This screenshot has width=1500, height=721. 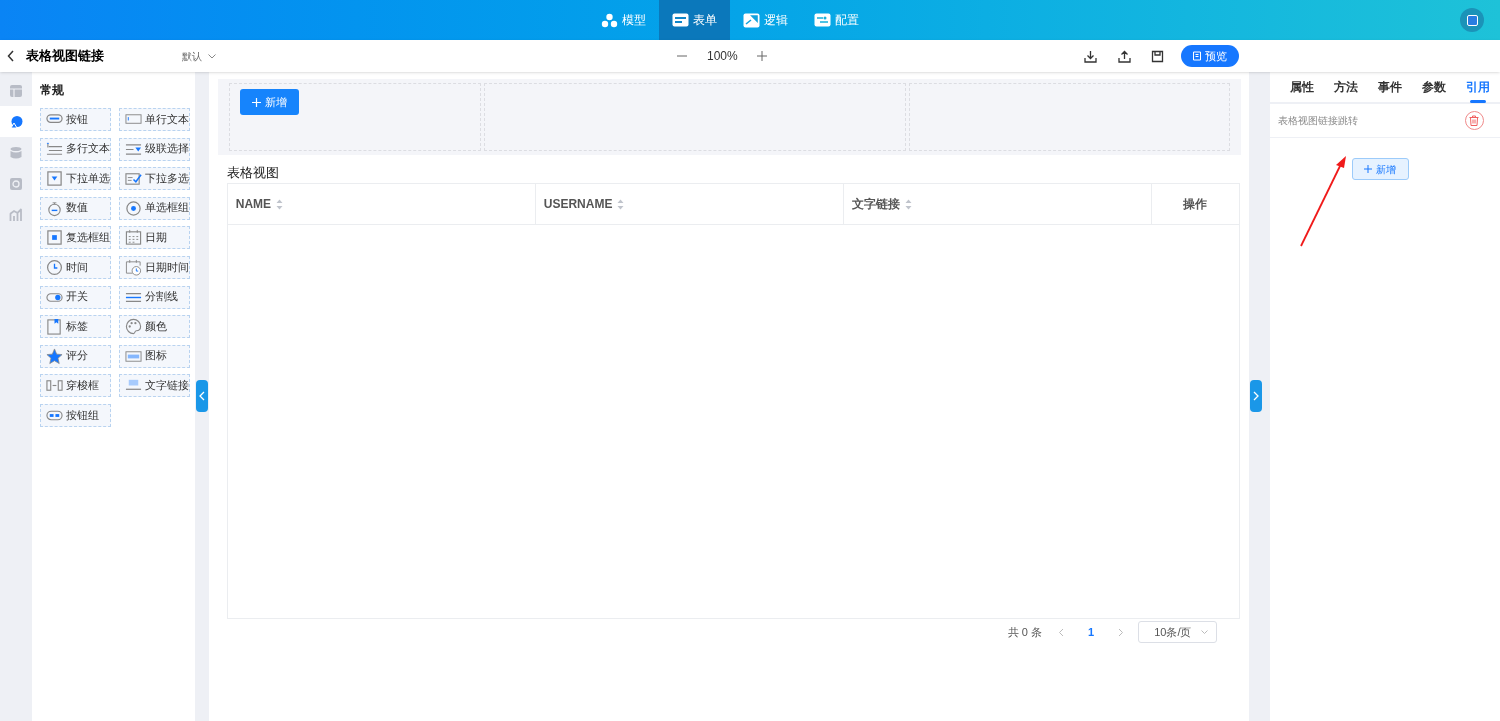 What do you see at coordinates (154, 119) in the screenshot?
I see `component-item: 单行文本` at bounding box center [154, 119].